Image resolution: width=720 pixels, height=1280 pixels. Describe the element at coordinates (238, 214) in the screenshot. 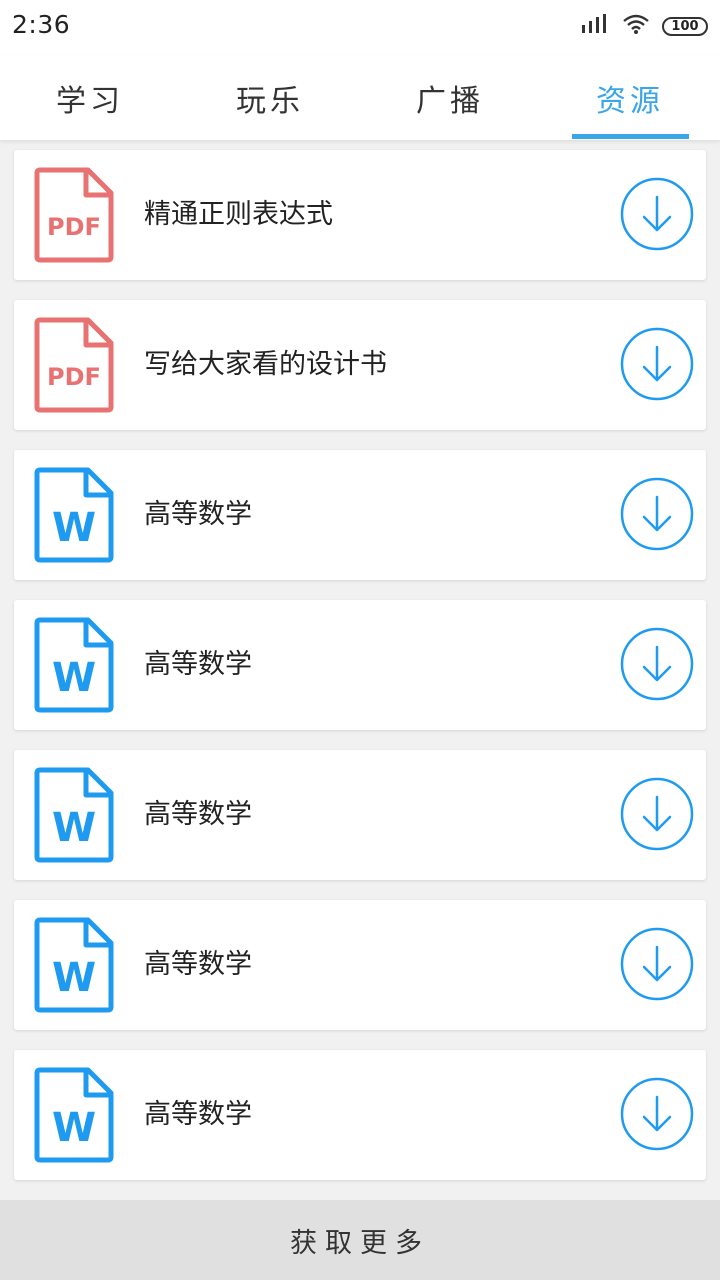

I see `resource-name: 精通正则表达式` at that location.